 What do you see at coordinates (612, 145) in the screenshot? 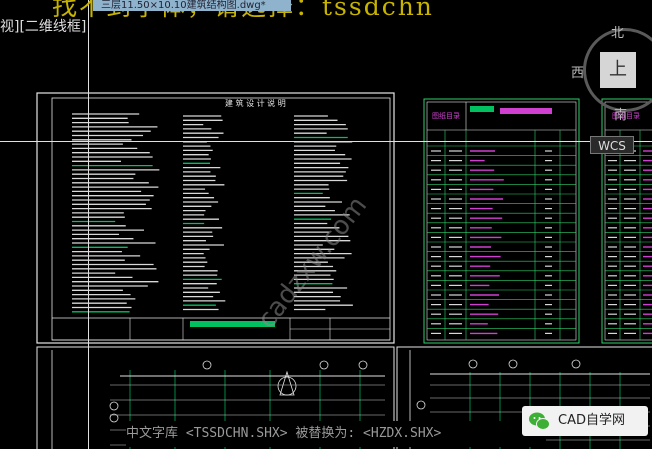
I see `wcs-menu: WCS` at bounding box center [612, 145].